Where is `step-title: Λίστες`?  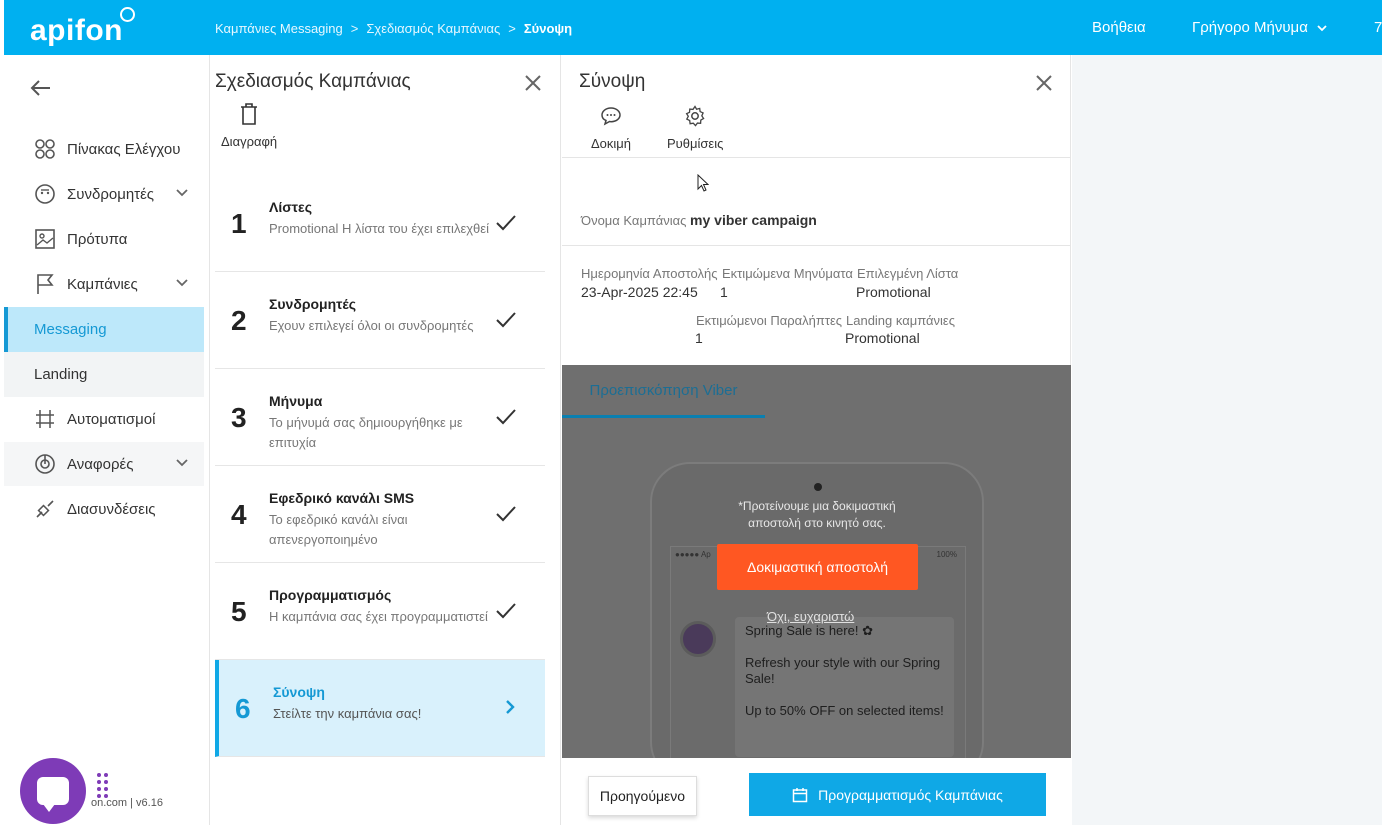
step-title: Λίστες is located at coordinates (290, 207).